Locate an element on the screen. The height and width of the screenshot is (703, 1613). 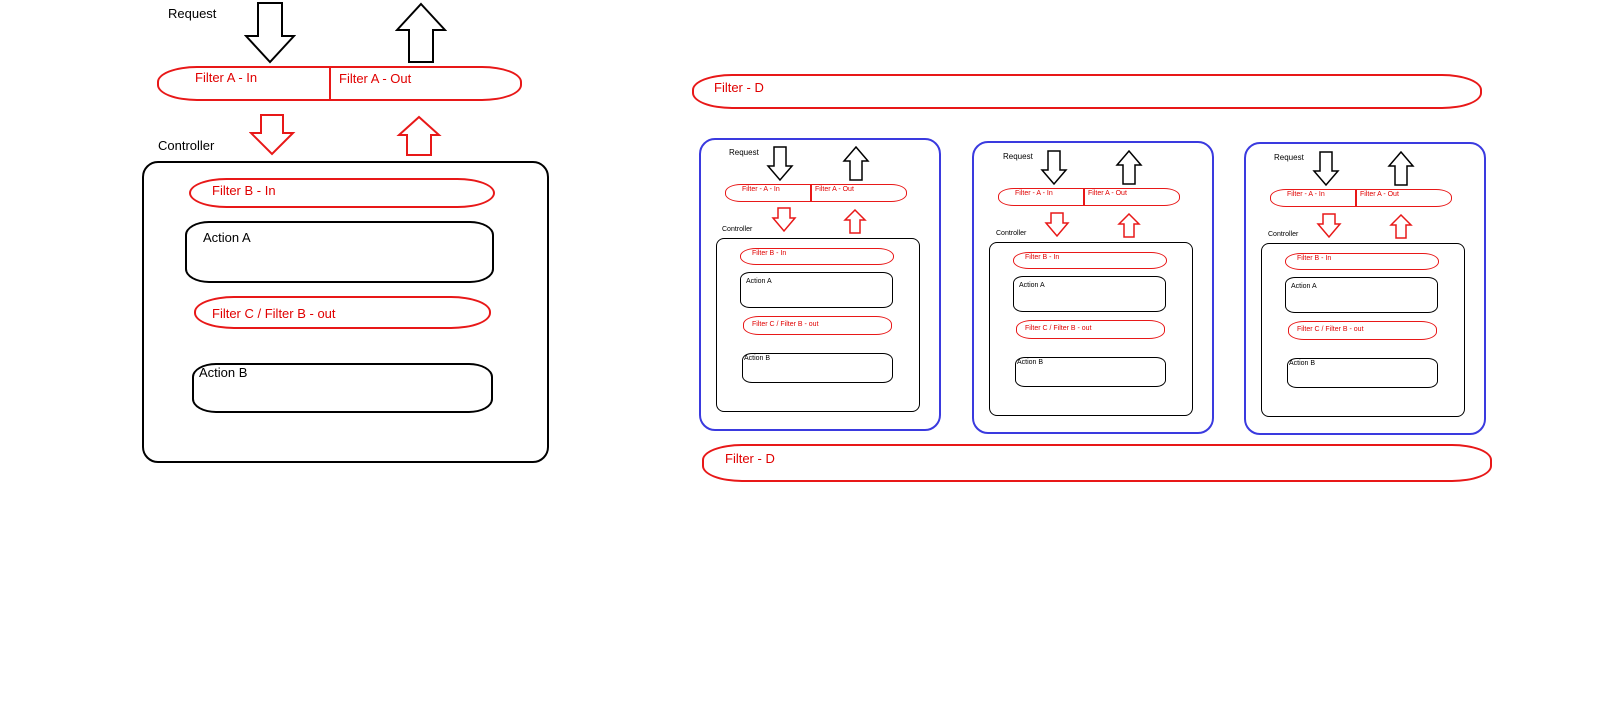
mini-1-up-arrow-icon is located at coordinates (856, 163).